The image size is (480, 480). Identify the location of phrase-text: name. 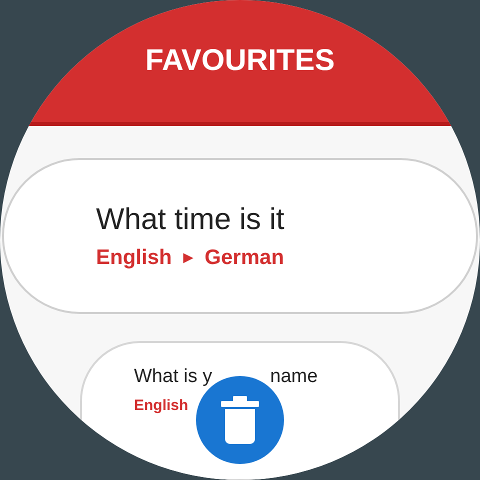
(294, 376).